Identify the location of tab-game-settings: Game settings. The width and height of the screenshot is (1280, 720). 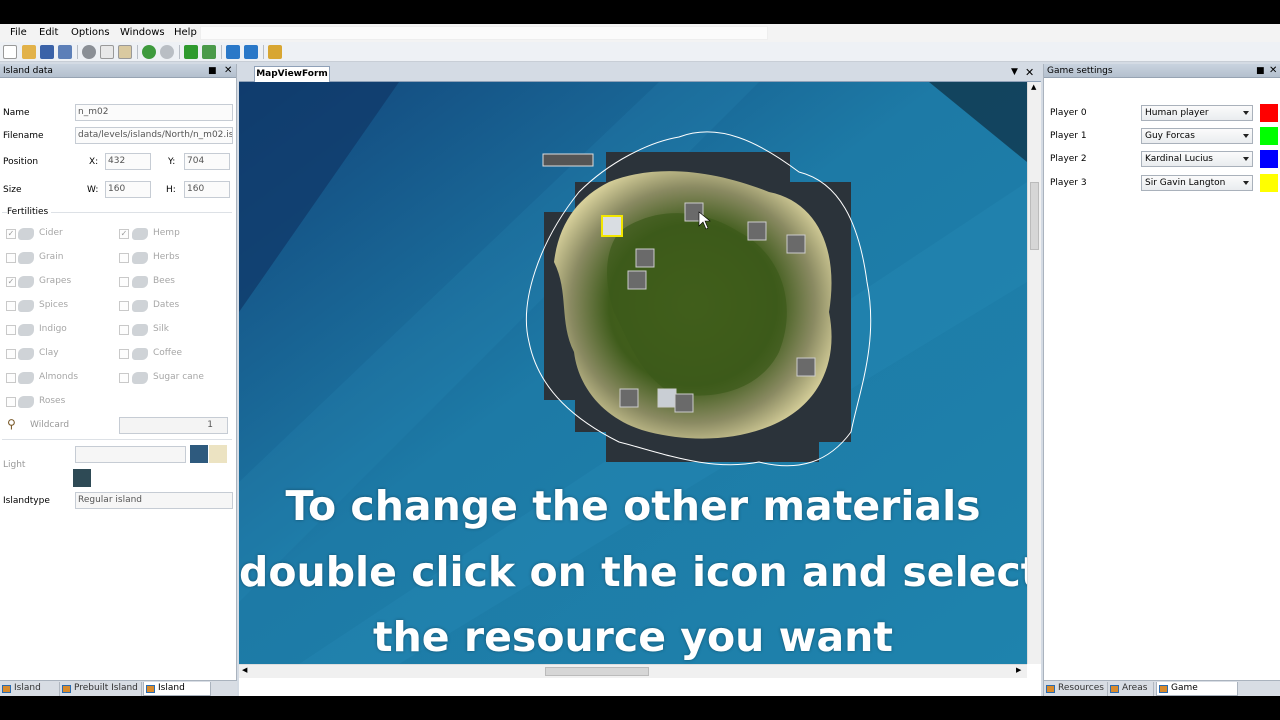
(1197, 689).